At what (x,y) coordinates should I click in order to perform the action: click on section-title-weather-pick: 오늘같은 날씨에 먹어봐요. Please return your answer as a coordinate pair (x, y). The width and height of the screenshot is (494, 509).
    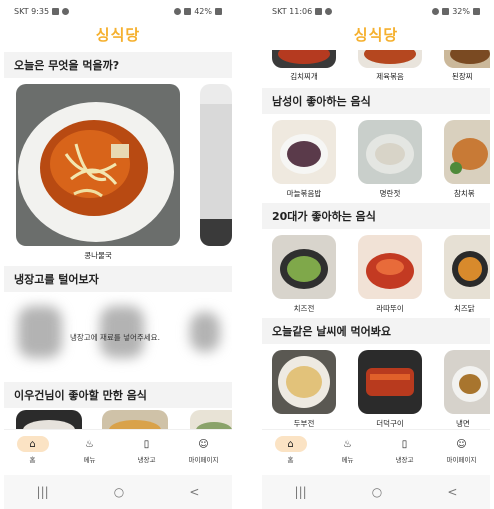
    Looking at the image, I should click on (376, 331).